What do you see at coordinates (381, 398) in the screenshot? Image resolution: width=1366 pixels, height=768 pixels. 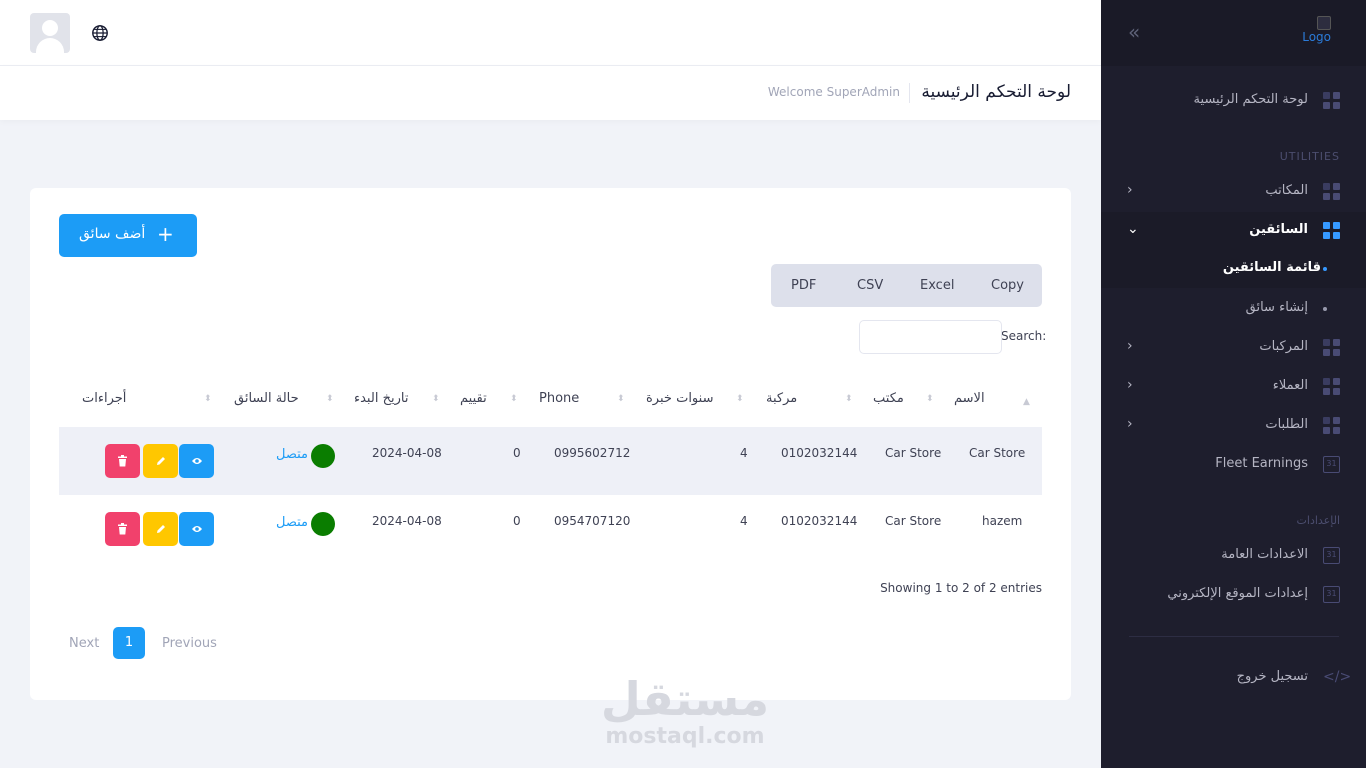 I see `column-header-start-date: تاريخ البدء` at bounding box center [381, 398].